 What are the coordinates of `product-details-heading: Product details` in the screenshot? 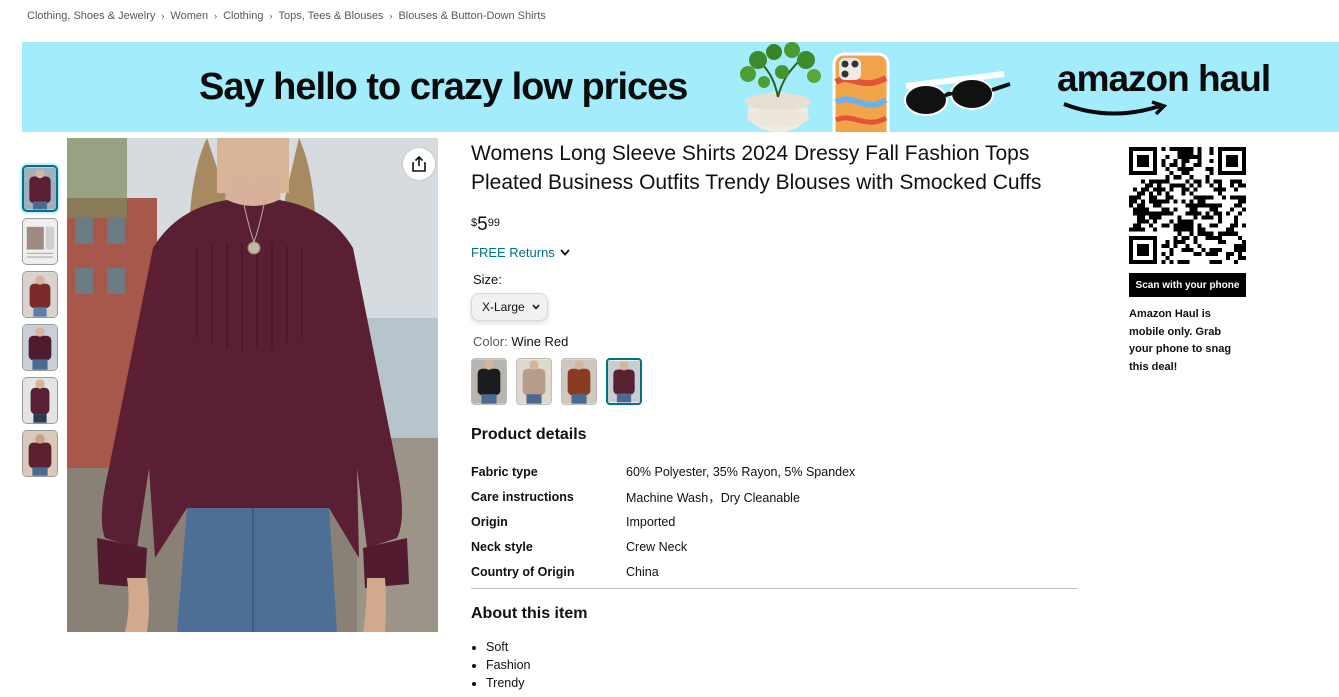 It's located at (529, 434).